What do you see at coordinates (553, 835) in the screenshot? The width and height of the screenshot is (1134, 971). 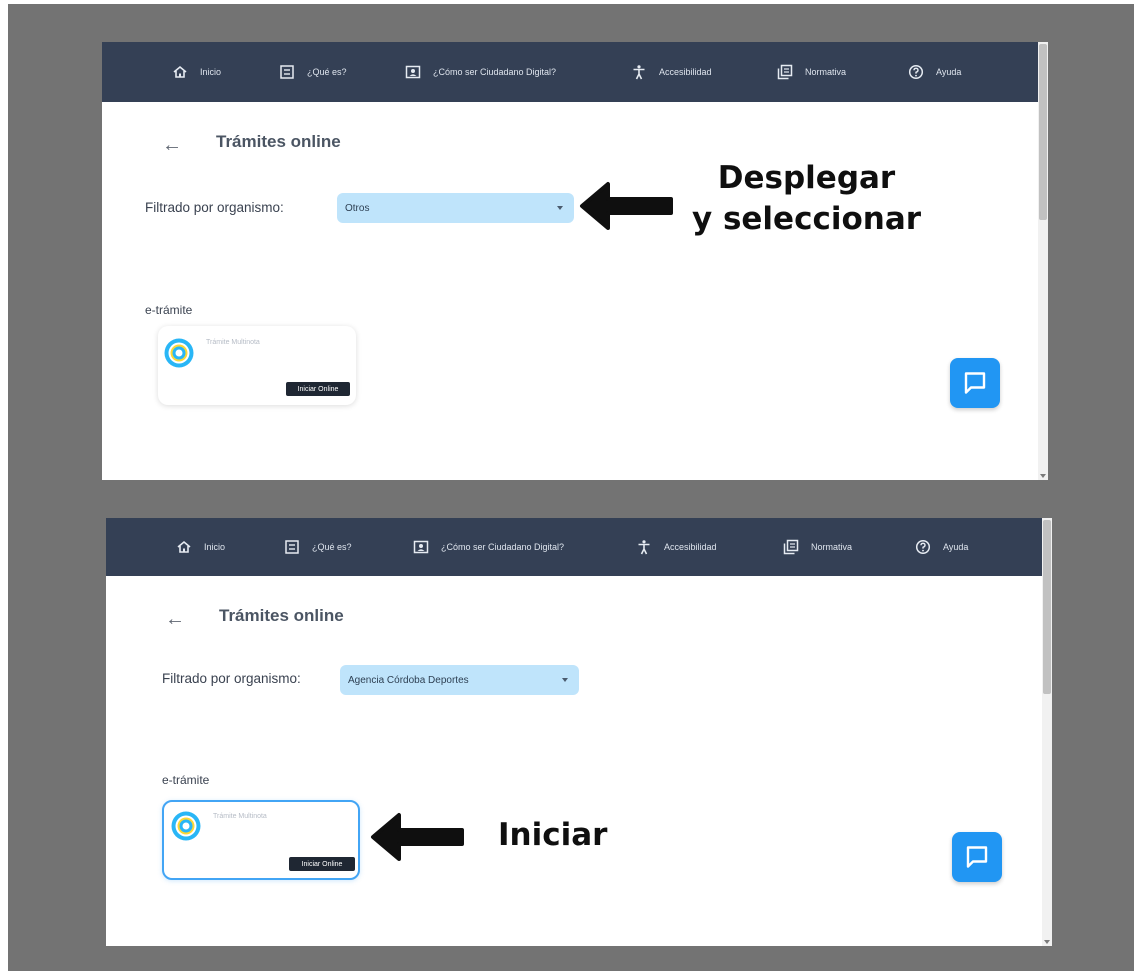 I see `annotation-text-bottom: Iniciar` at bounding box center [553, 835].